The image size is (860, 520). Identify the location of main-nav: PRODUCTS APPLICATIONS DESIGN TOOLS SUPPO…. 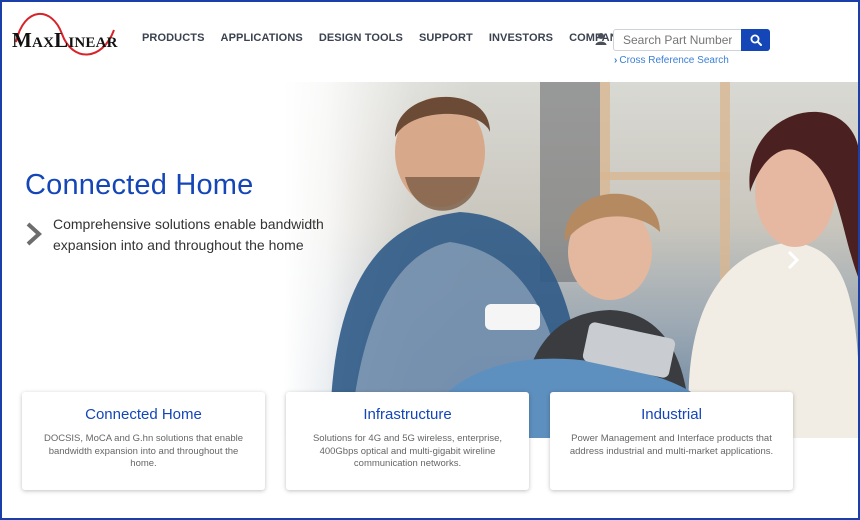
(391, 38).